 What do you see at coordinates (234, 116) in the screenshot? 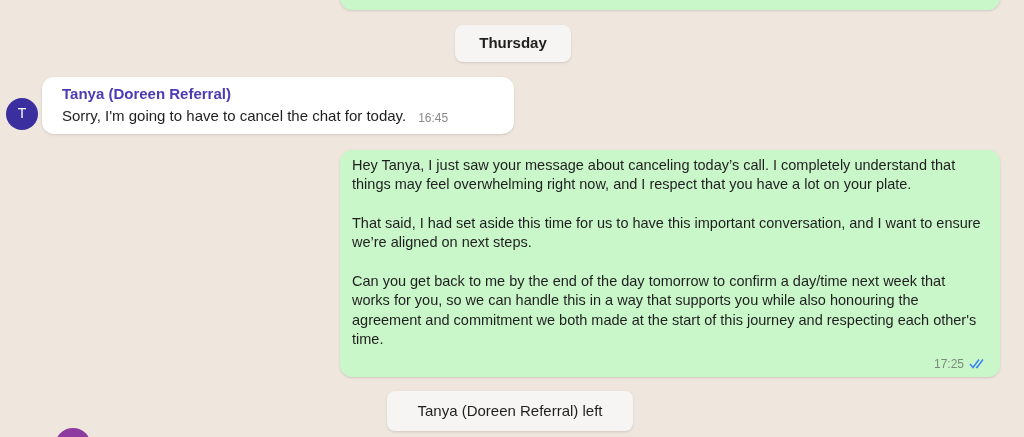
I see `message-text: Sorry, I'm going to have to cancel the chat for today.` at bounding box center [234, 116].